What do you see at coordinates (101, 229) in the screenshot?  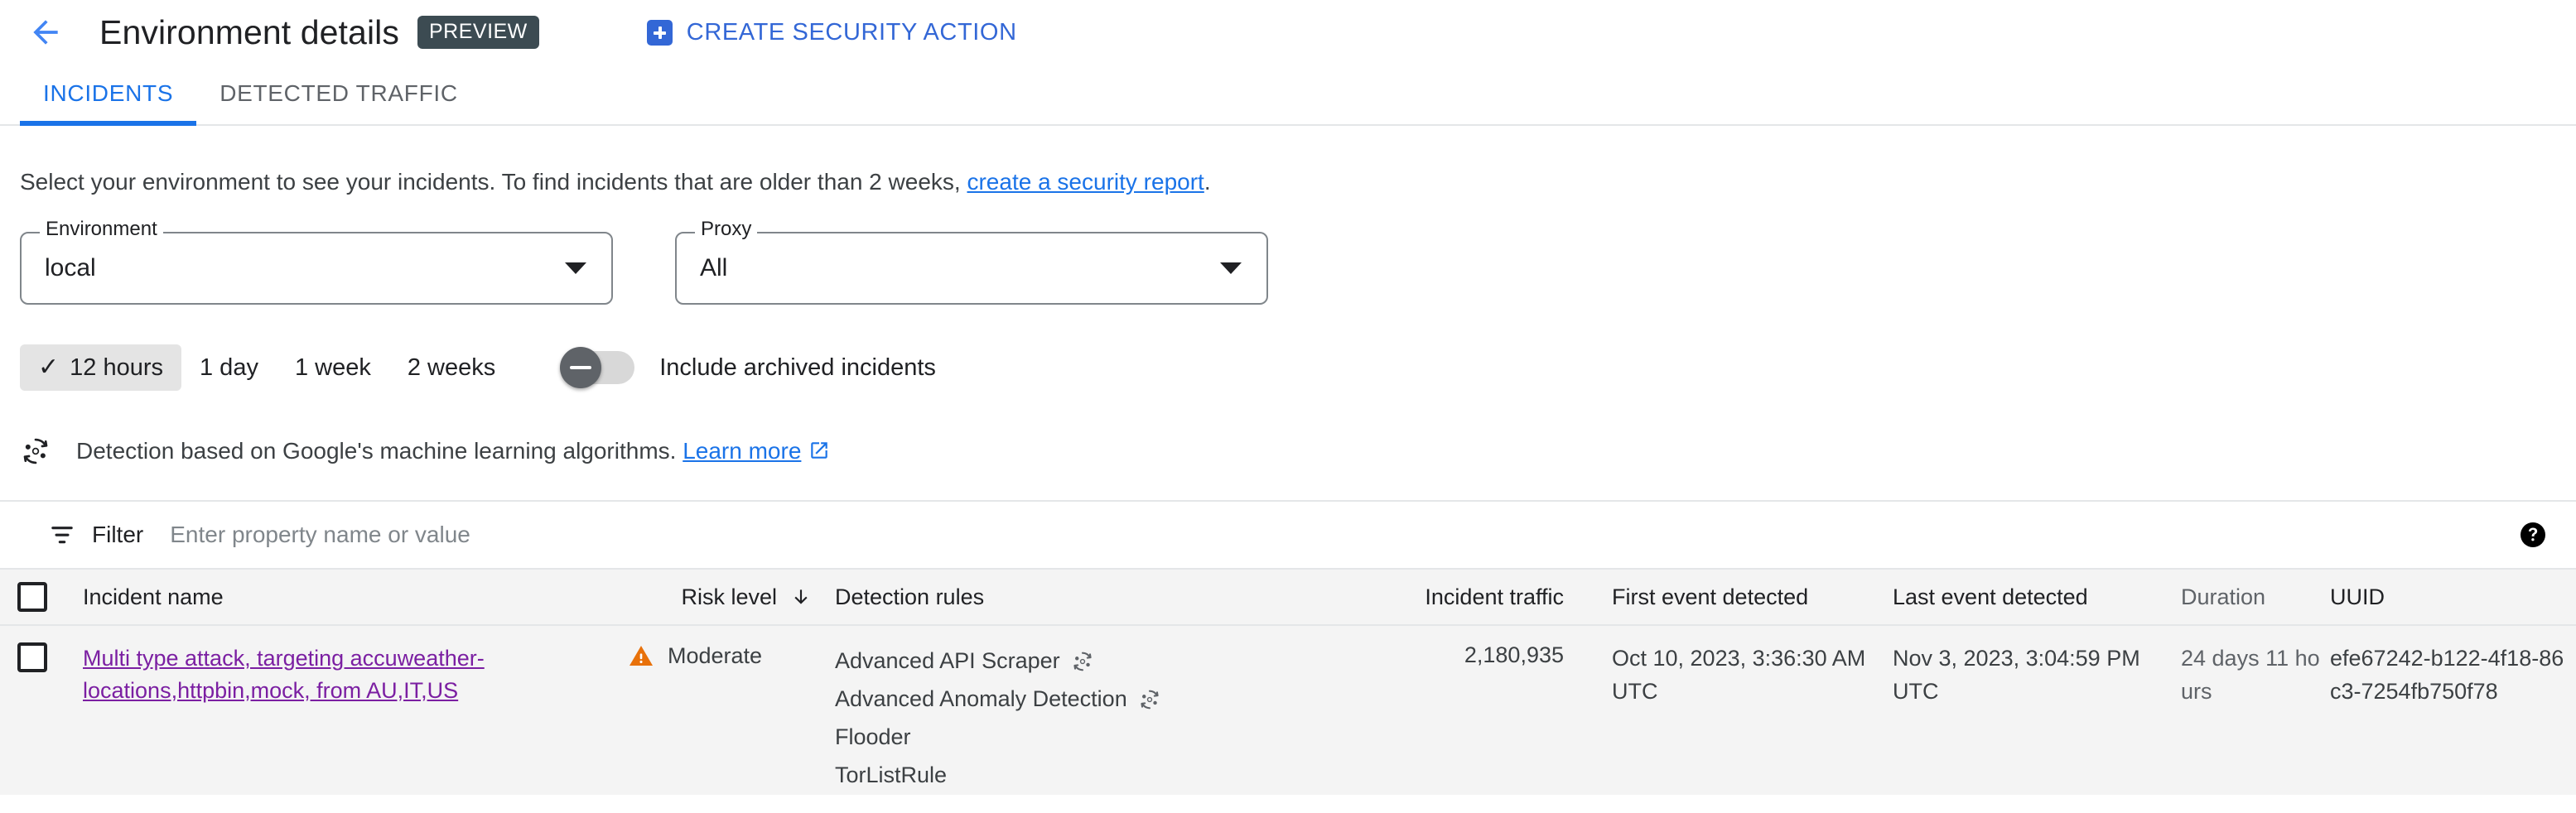 I see `environment-label: Environment` at bounding box center [101, 229].